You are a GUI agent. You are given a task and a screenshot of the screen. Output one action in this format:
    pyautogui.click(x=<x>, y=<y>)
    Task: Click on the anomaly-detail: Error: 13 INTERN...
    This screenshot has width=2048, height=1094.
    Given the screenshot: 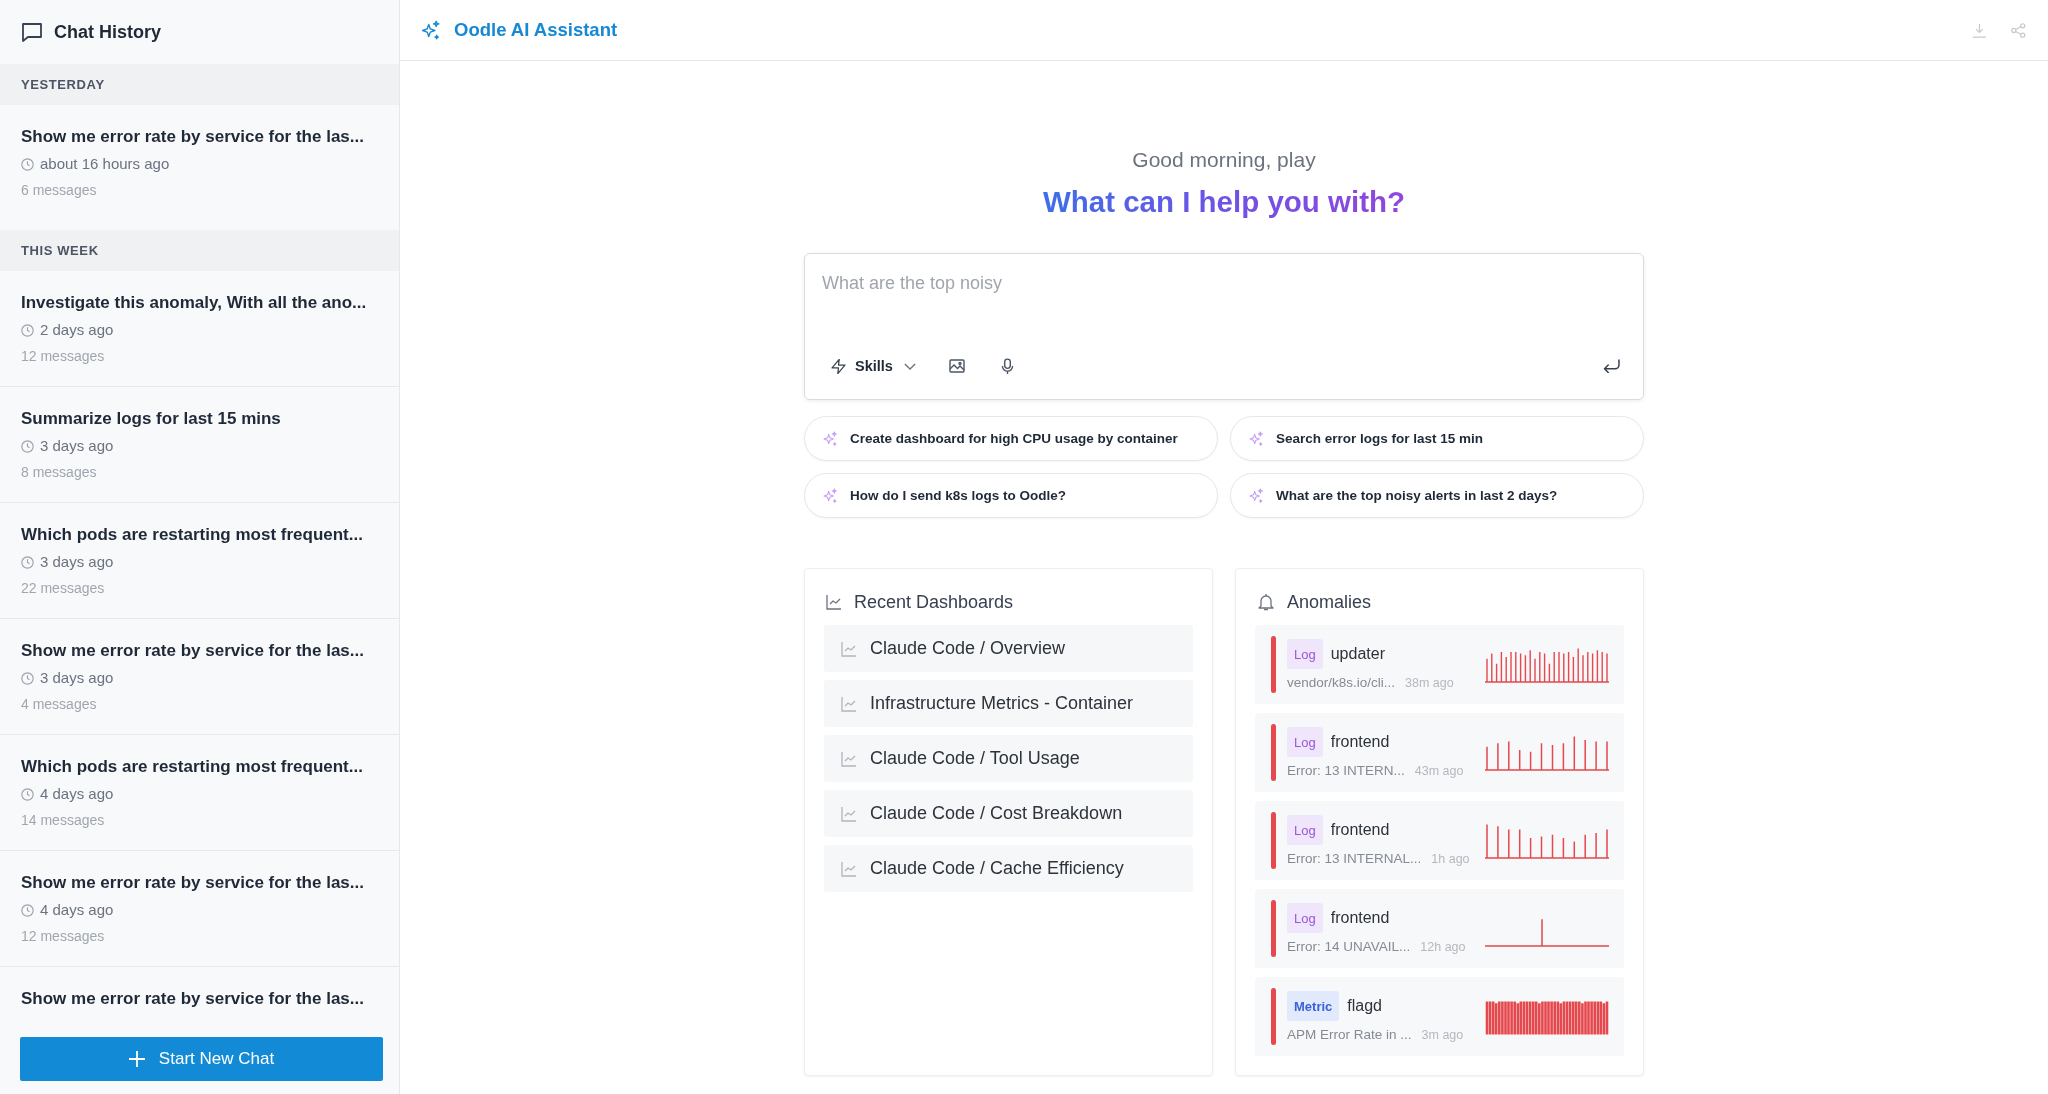 What is the action you would take?
    pyautogui.click(x=1346, y=770)
    